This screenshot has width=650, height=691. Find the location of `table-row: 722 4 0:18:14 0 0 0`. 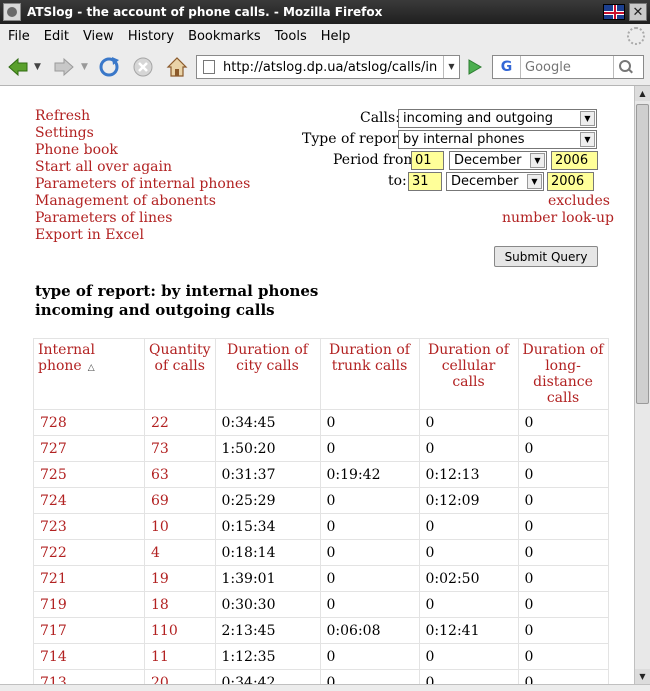

table-row: 722 4 0:18:14 0 0 0 is located at coordinates (321, 552).